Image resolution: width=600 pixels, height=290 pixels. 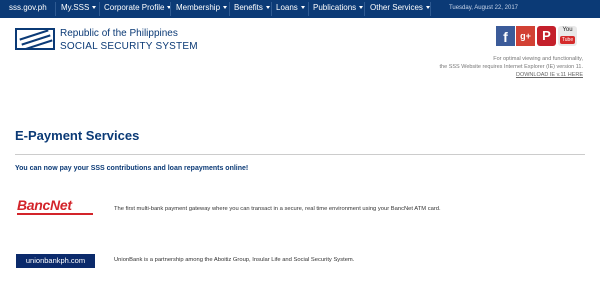 I want to click on nav-item-membership: Membership, so click(x=202, y=9).